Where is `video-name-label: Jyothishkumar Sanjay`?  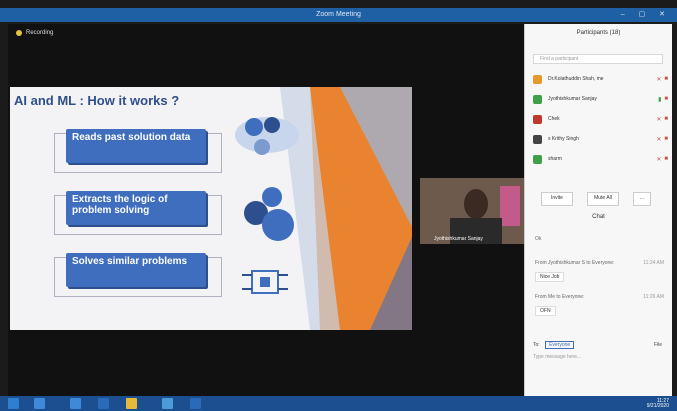
video-name-label: Jyothishkumar Sanjay is located at coordinates (458, 239).